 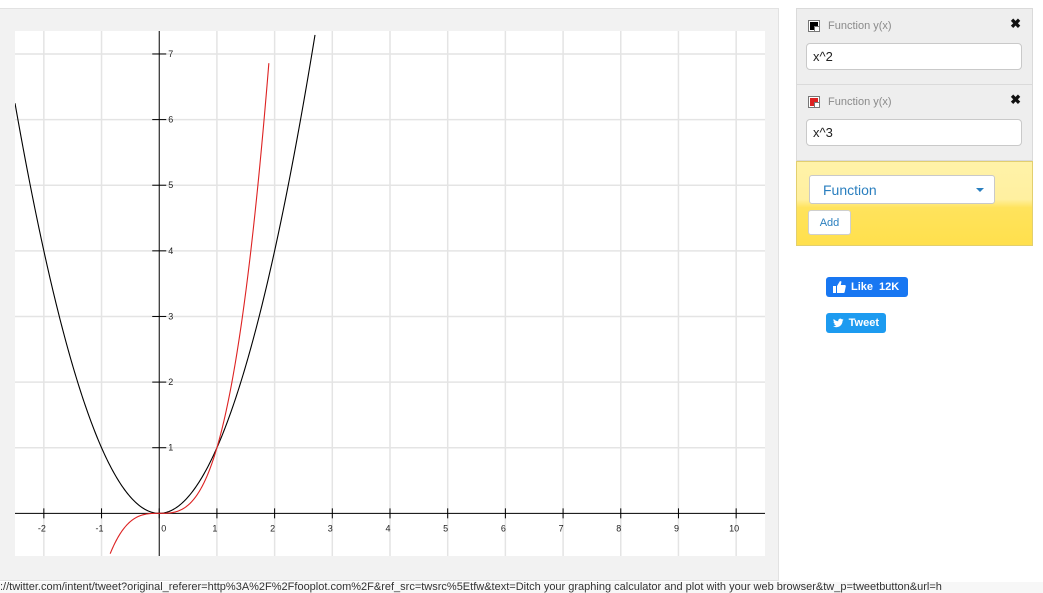 I want to click on x-tick-label: 9, so click(x=676, y=528).